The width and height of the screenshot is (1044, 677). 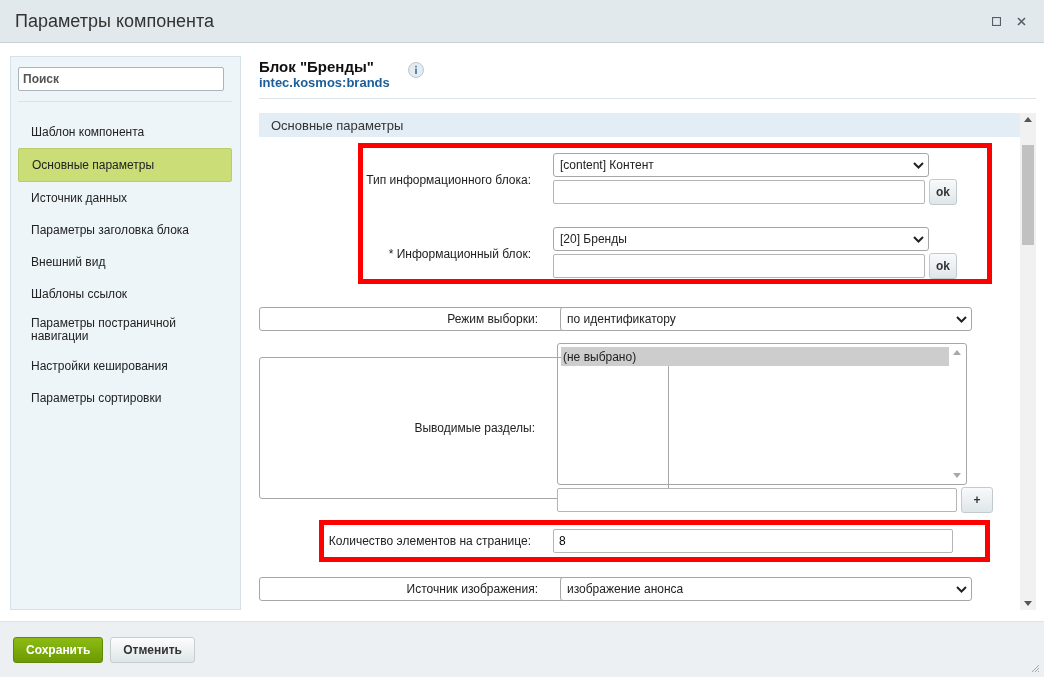 I want to click on dropdown: [20] Бренды, so click(x=741, y=239).